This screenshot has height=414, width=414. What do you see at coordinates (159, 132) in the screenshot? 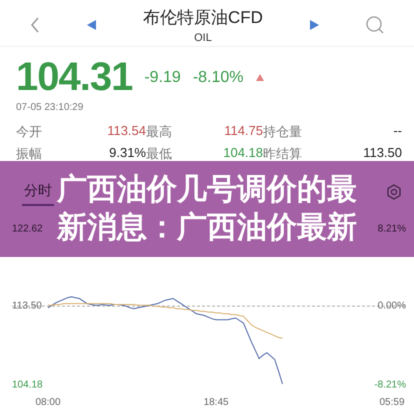
I see `stat-label: 最高` at bounding box center [159, 132].